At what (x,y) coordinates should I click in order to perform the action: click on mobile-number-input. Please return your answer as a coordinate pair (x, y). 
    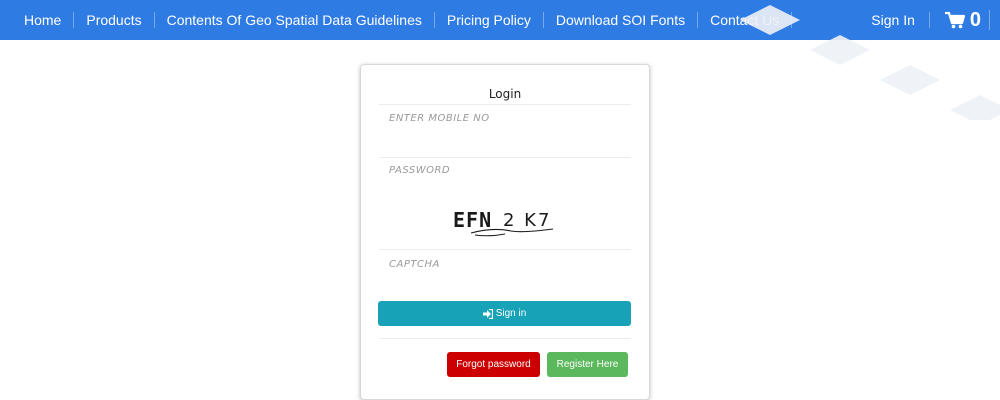
    Looking at the image, I should click on (505, 118).